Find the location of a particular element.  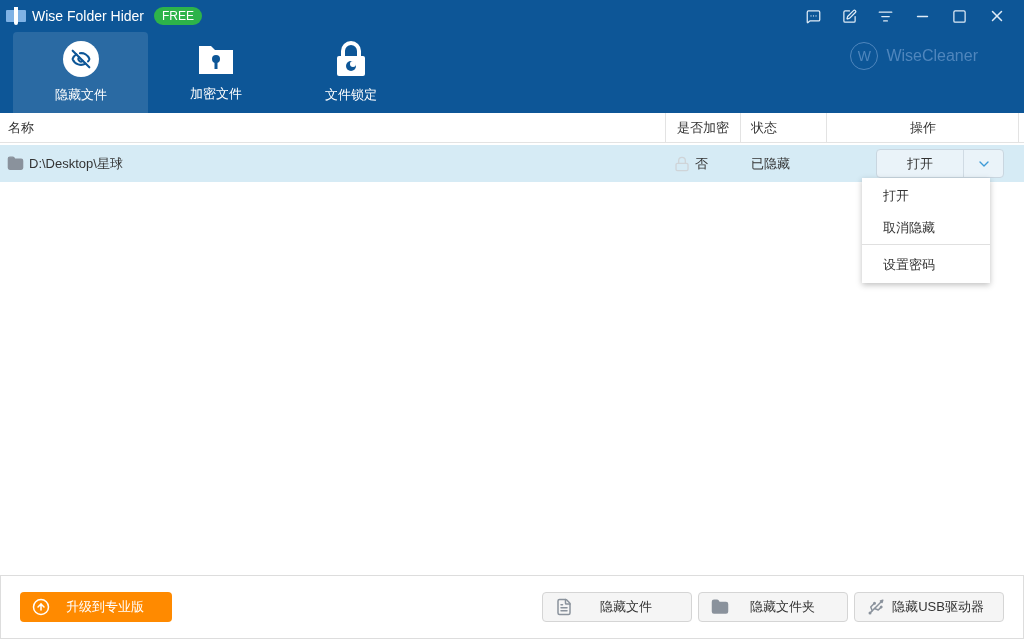

edit-icon is located at coordinates (849, 16).